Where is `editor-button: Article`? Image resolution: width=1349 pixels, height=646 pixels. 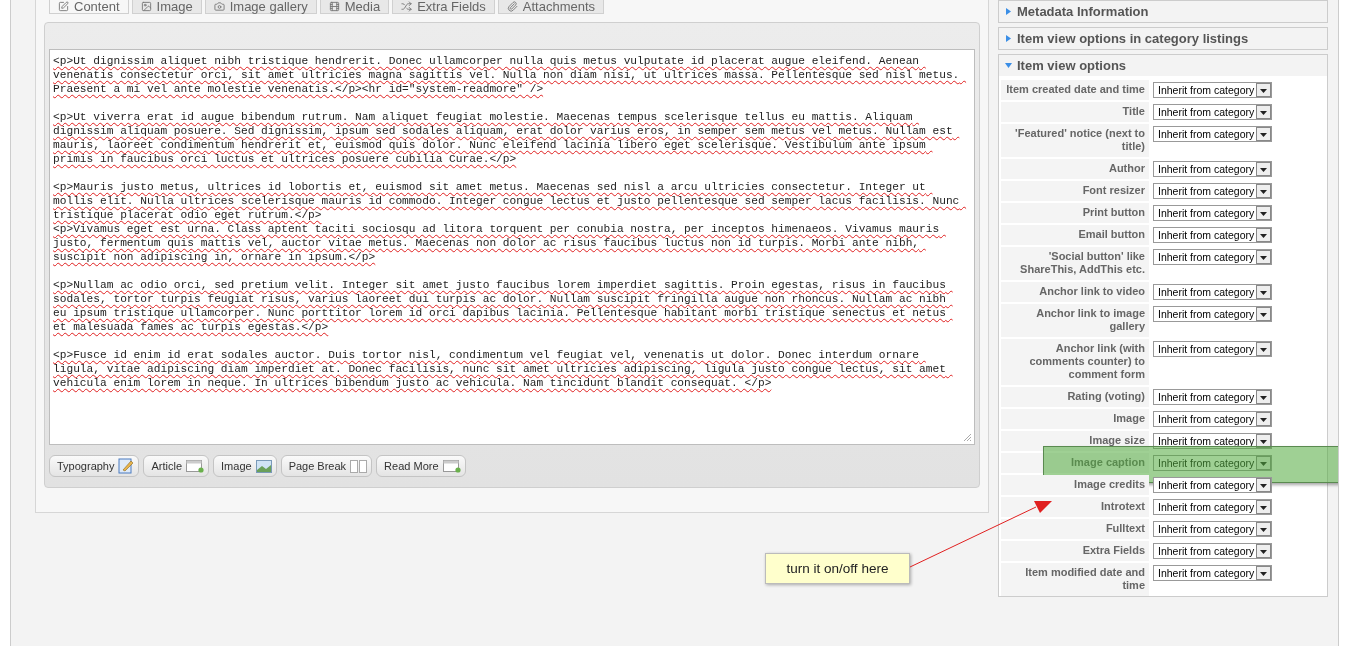
editor-button: Article is located at coordinates (176, 466).